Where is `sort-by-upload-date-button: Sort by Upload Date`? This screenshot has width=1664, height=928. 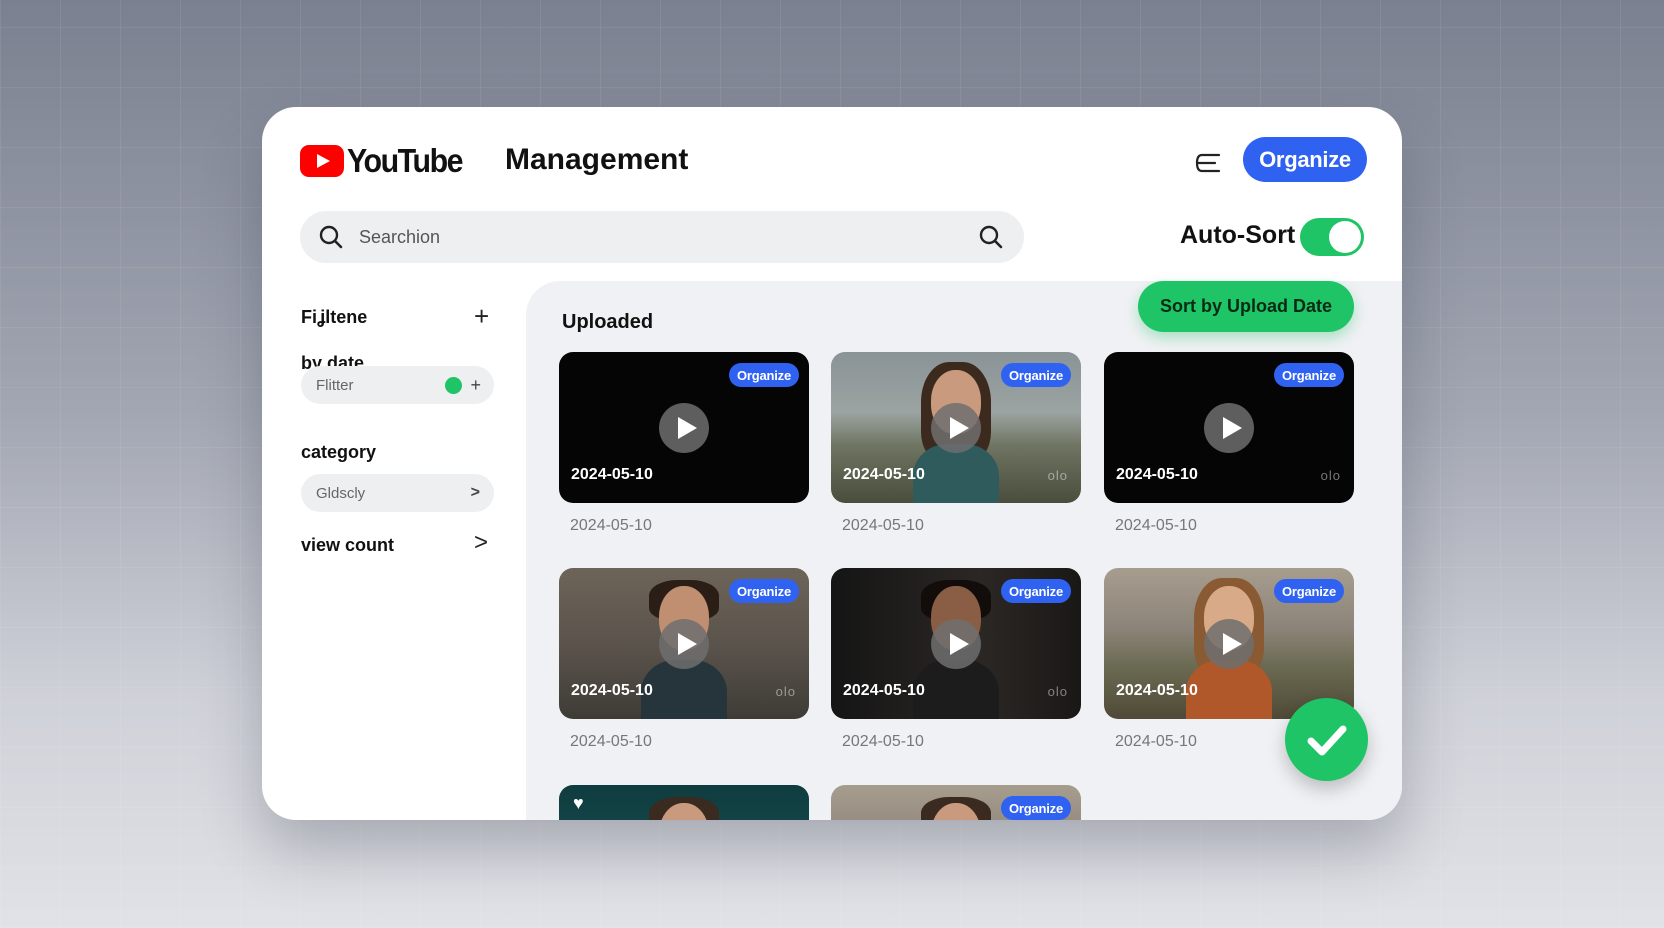 sort-by-upload-date-button: Sort by Upload Date is located at coordinates (1246, 306).